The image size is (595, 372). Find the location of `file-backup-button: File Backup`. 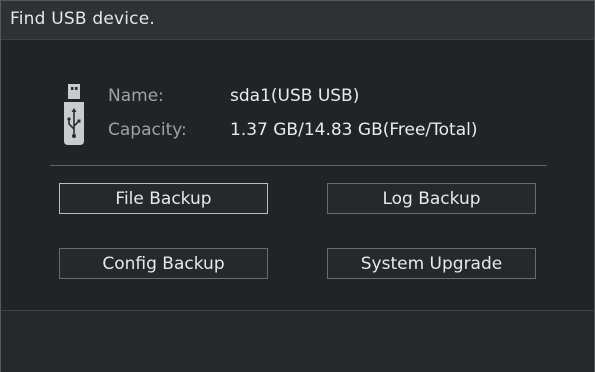

file-backup-button: File Backup is located at coordinates (163, 198).